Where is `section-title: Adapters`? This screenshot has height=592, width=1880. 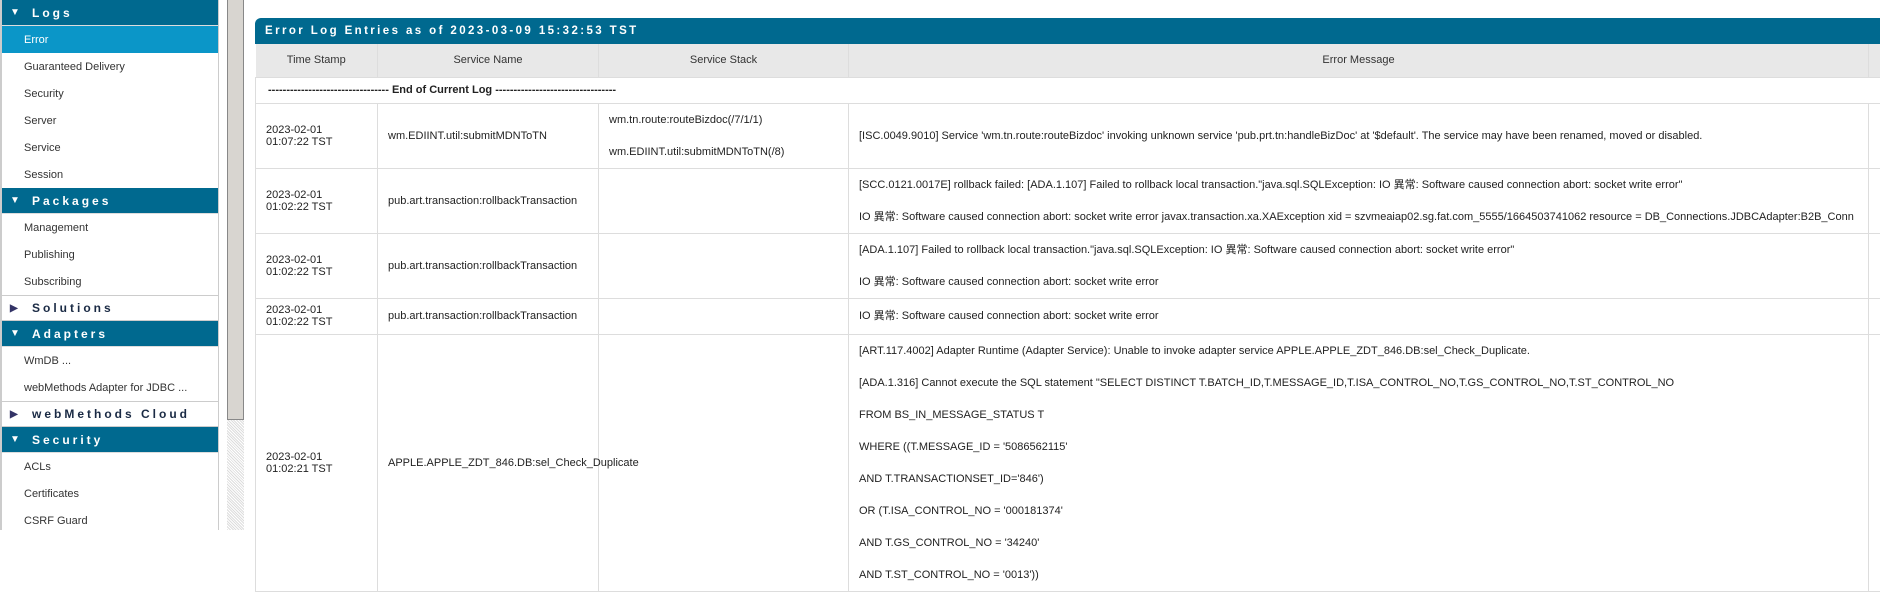 section-title: Adapters is located at coordinates (70, 334).